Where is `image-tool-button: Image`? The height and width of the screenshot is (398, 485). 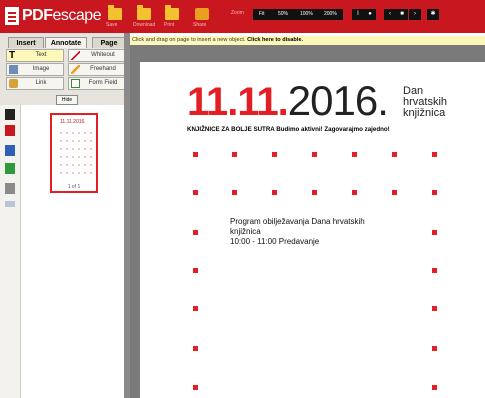
image-tool-button: Image is located at coordinates (35, 69).